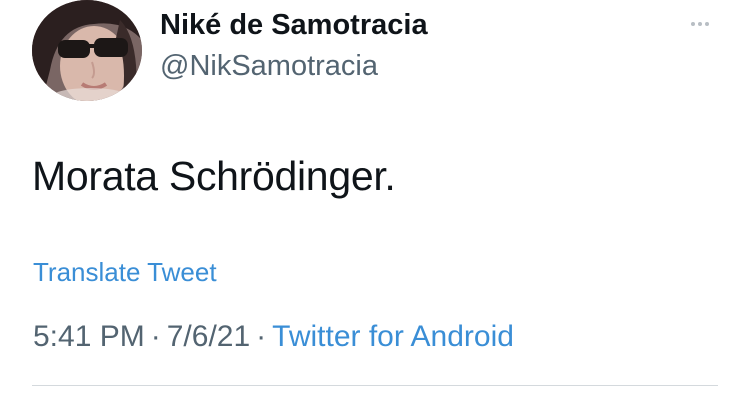 The height and width of the screenshot is (404, 750). I want to click on more-options-button, so click(700, 24).